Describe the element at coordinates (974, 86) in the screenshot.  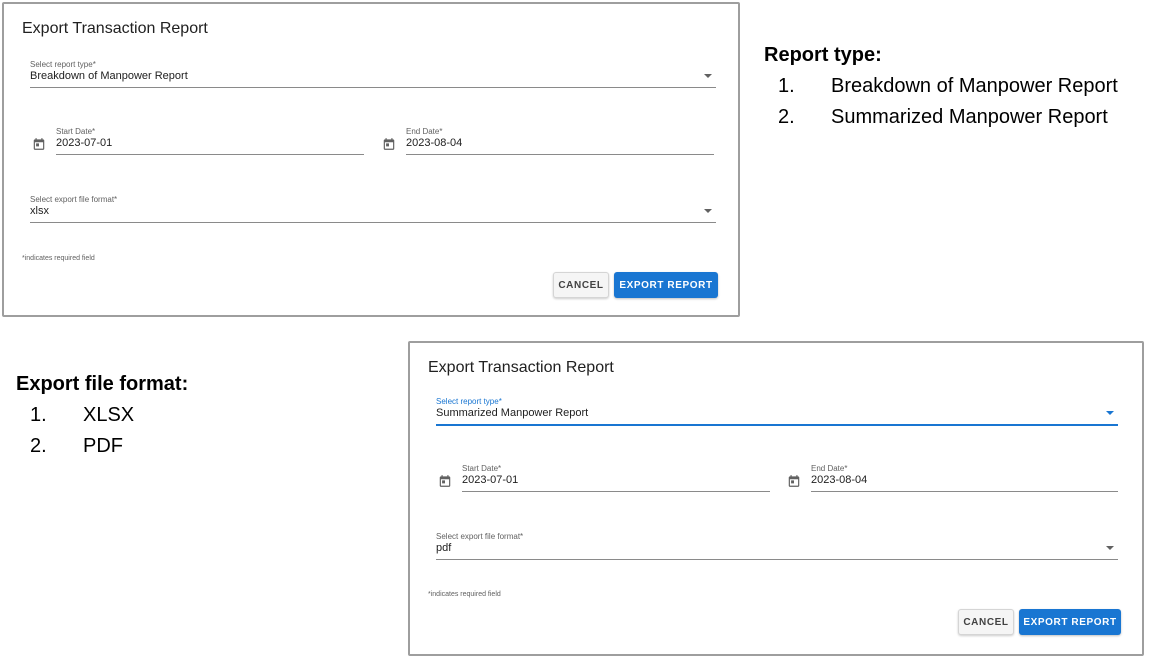
I see `list-text: Breakdown of Manpower Report` at that location.